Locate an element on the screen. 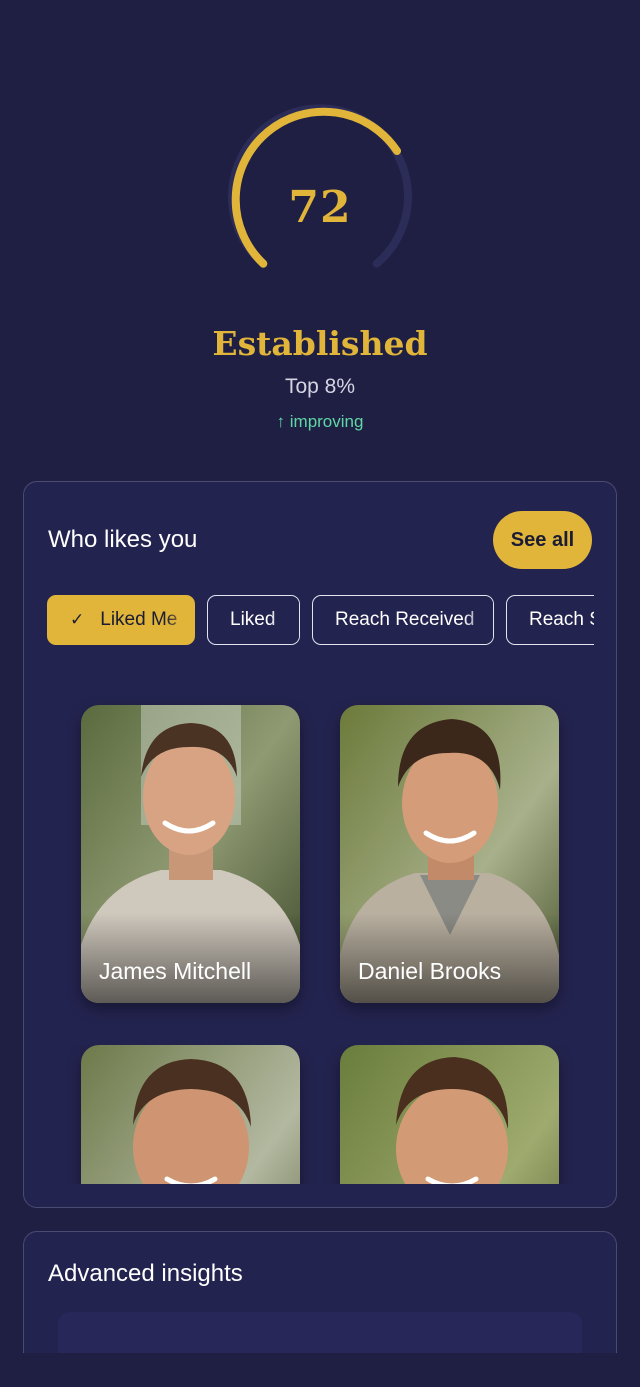 Image resolution: width=640 pixels, height=1387 pixels. chip-label: Reach Received is located at coordinates (405, 619).